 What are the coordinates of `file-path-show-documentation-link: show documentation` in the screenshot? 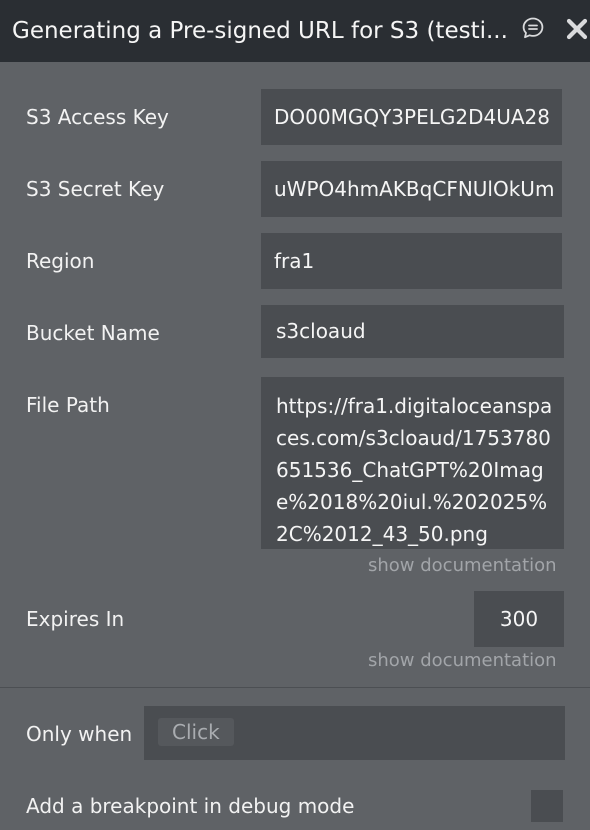 It's located at (462, 565).